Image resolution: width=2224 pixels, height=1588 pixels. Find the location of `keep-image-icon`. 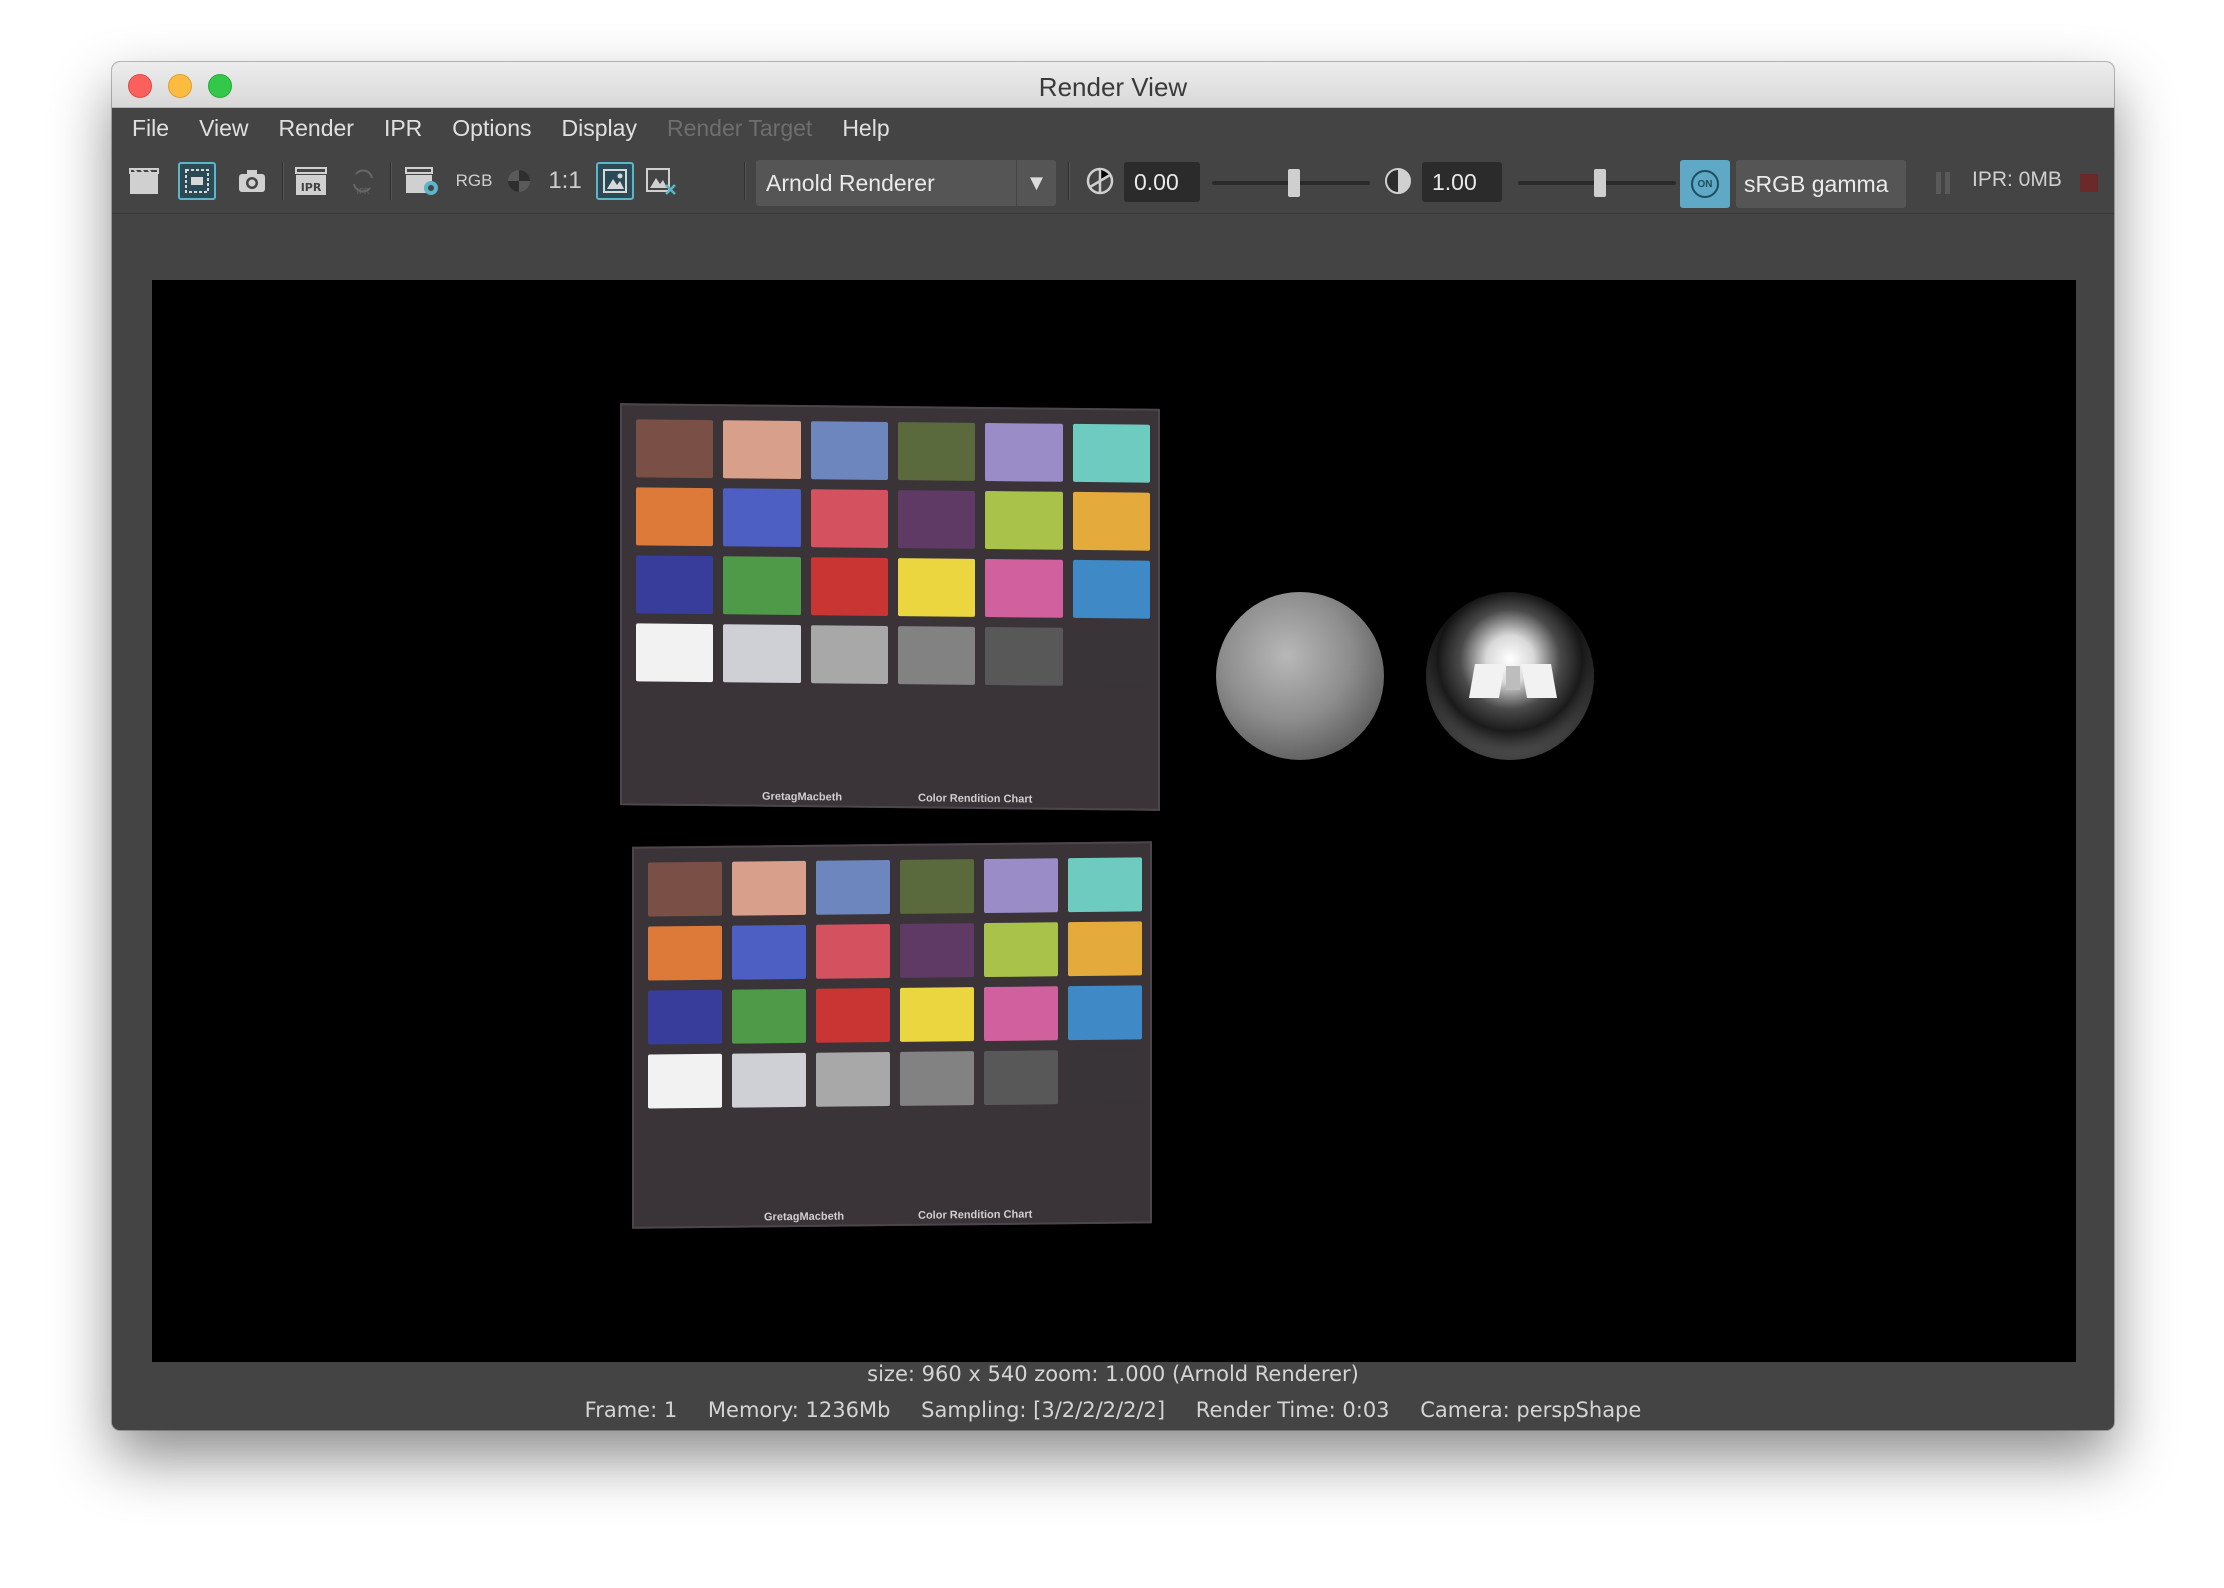

keep-image-icon is located at coordinates (615, 181).